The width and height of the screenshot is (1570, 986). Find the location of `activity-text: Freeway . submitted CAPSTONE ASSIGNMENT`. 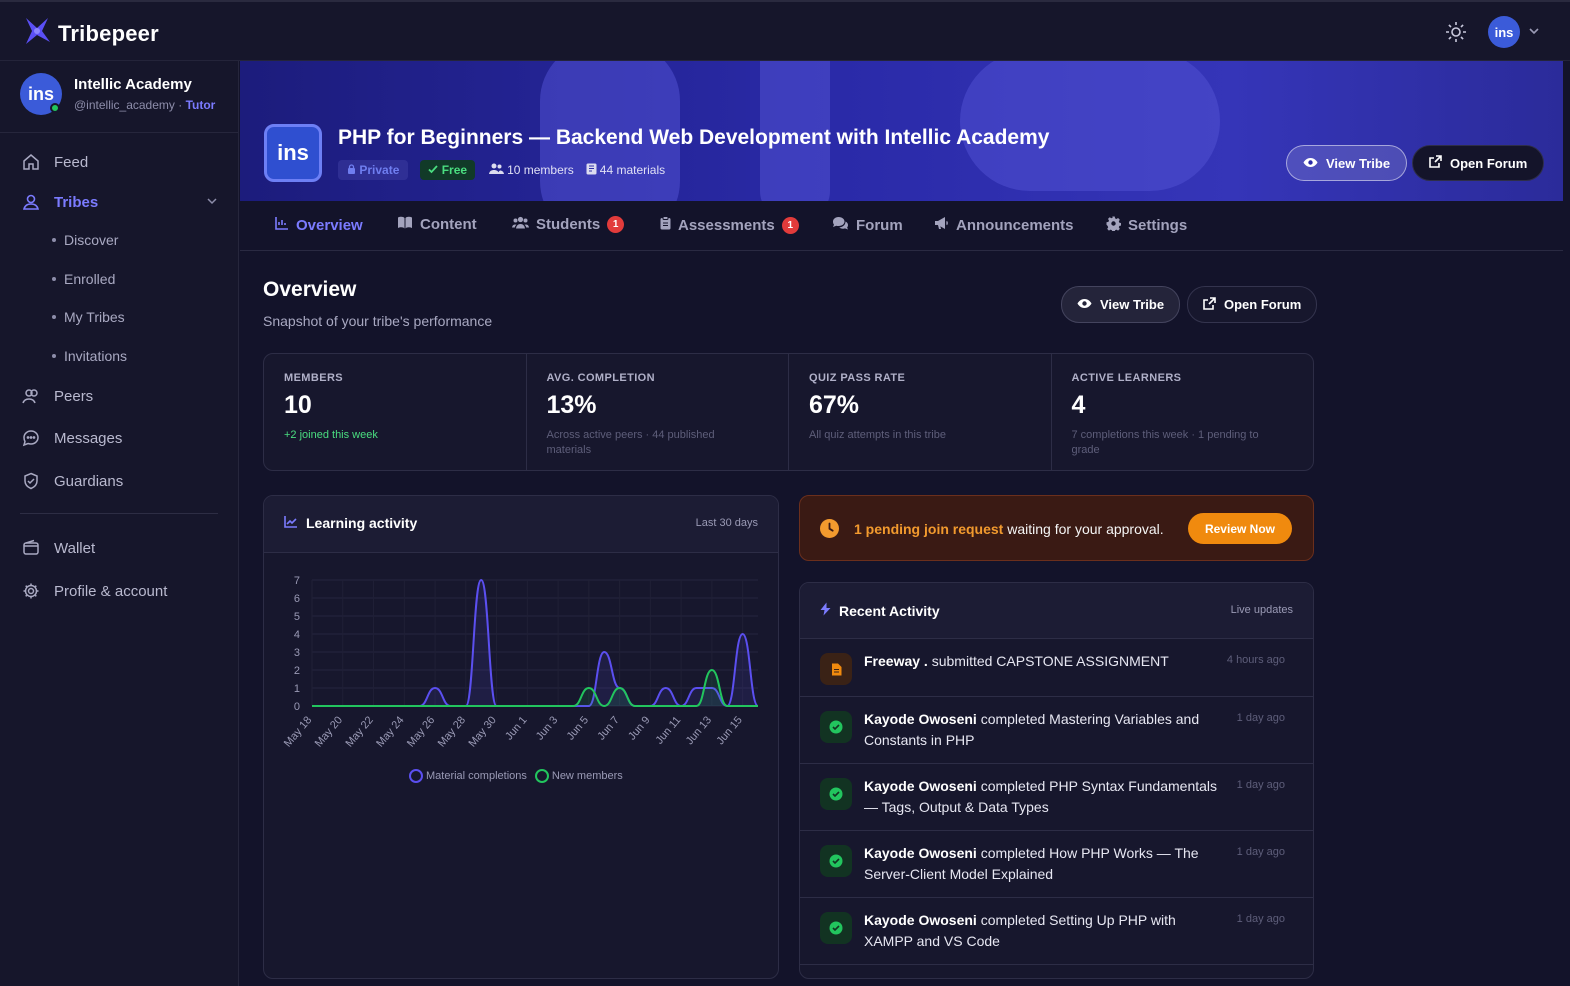

activity-text: Freeway . submitted CAPSTONE ASSIGNMENT is located at coordinates (1044, 661).